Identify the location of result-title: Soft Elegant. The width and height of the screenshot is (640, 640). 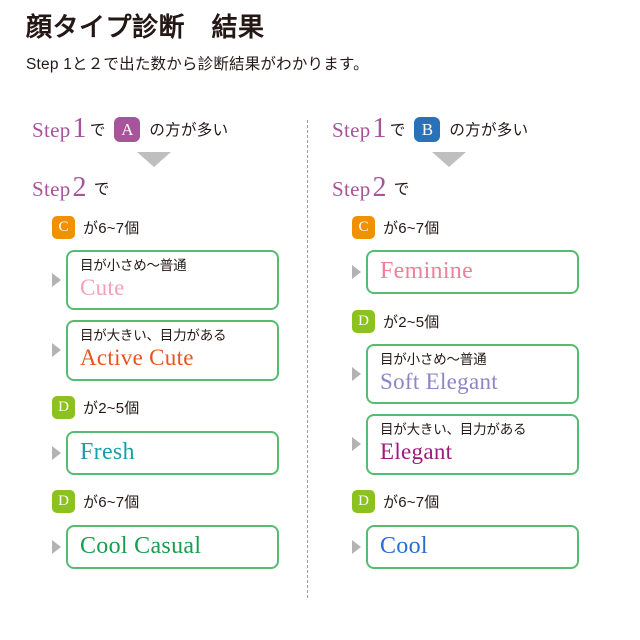
(439, 381).